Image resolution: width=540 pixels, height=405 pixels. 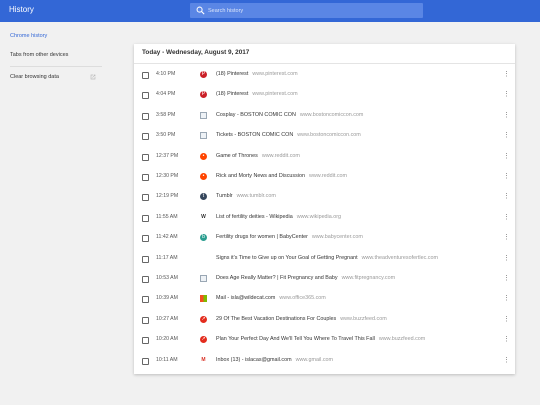 I want to click on page-title-text: Fertility drugs for women | BabyCenter, so click(x=262, y=237).